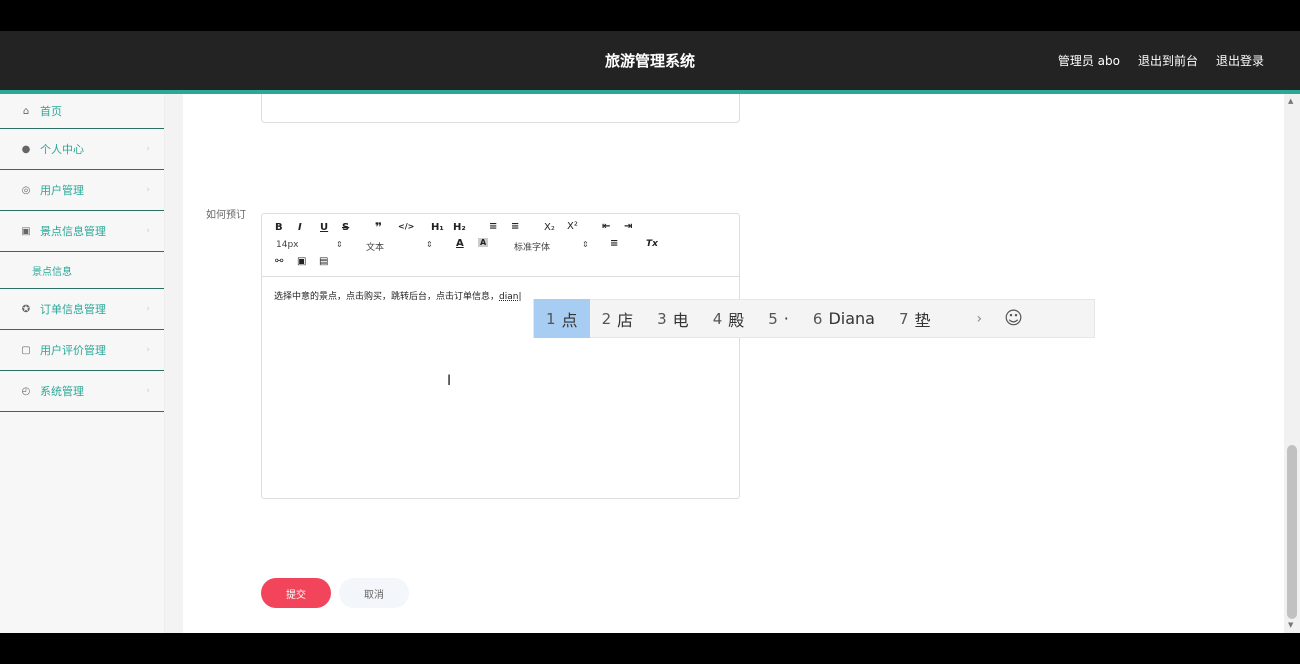 The image size is (1300, 664). What do you see at coordinates (287, 245) in the screenshot?
I see `font-size-value: 14px` at bounding box center [287, 245].